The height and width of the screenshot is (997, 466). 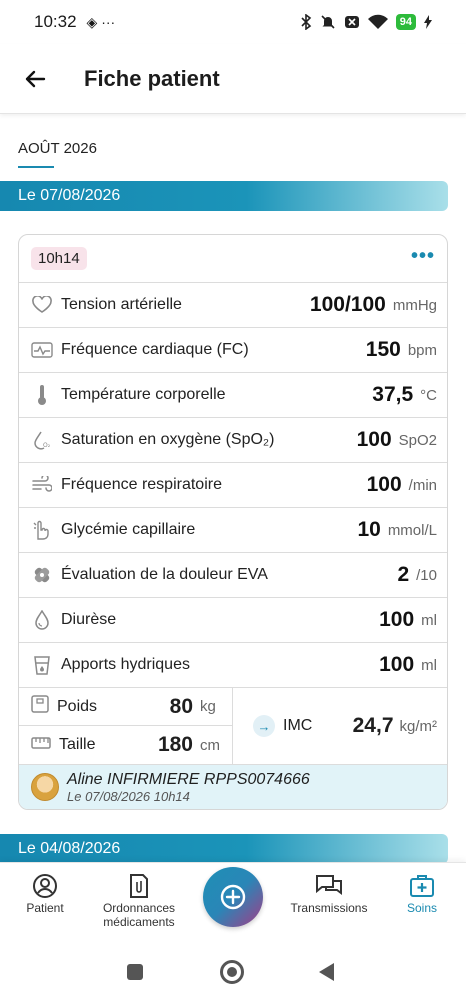 What do you see at coordinates (40, 706) in the screenshot?
I see `scale-icon` at bounding box center [40, 706].